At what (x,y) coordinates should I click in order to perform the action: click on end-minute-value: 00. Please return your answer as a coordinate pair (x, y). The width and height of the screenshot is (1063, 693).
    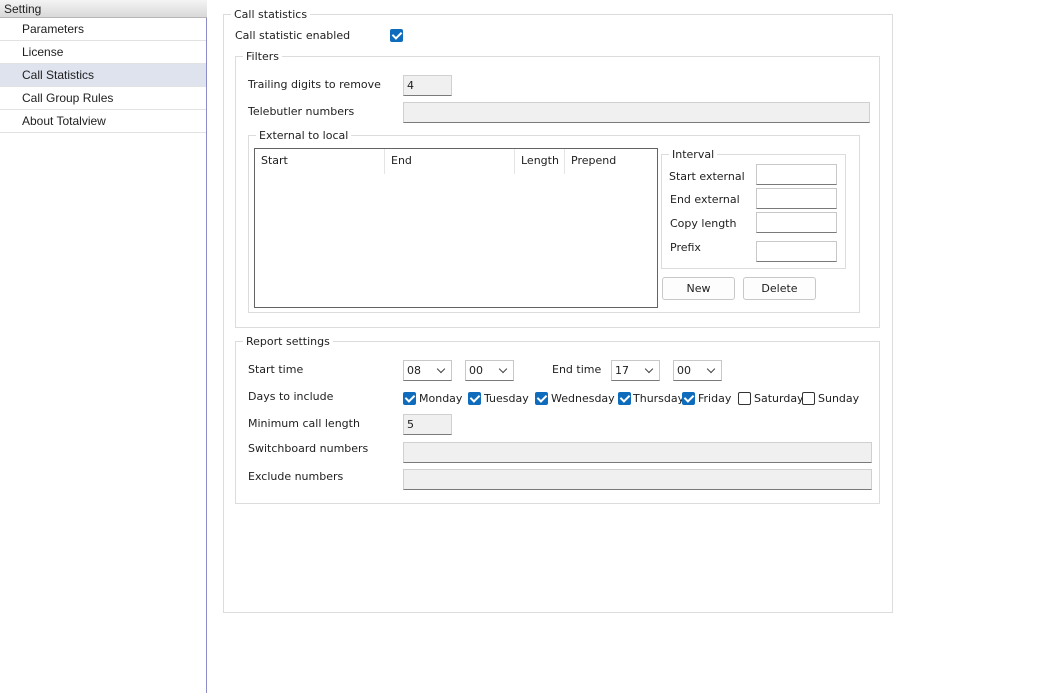
    Looking at the image, I should click on (684, 370).